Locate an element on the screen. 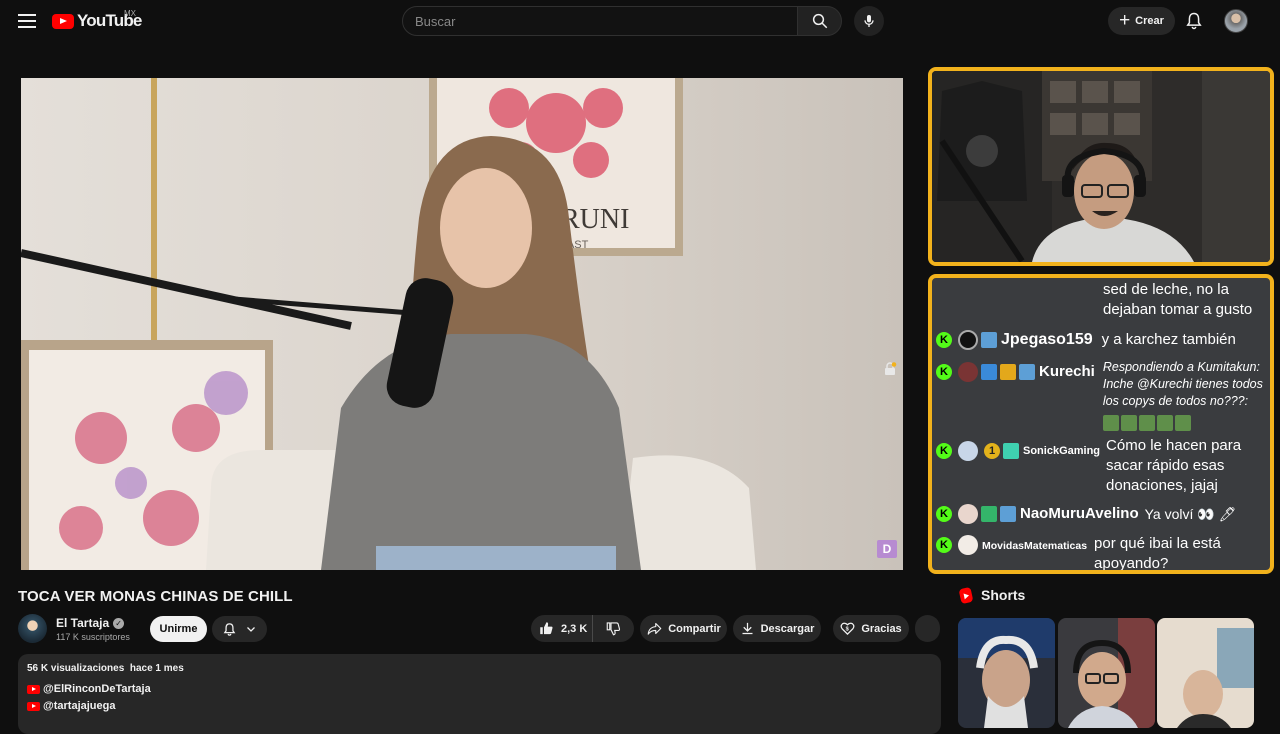 The width and height of the screenshot is (1280, 734). download-button: Descargar is located at coordinates (777, 628).